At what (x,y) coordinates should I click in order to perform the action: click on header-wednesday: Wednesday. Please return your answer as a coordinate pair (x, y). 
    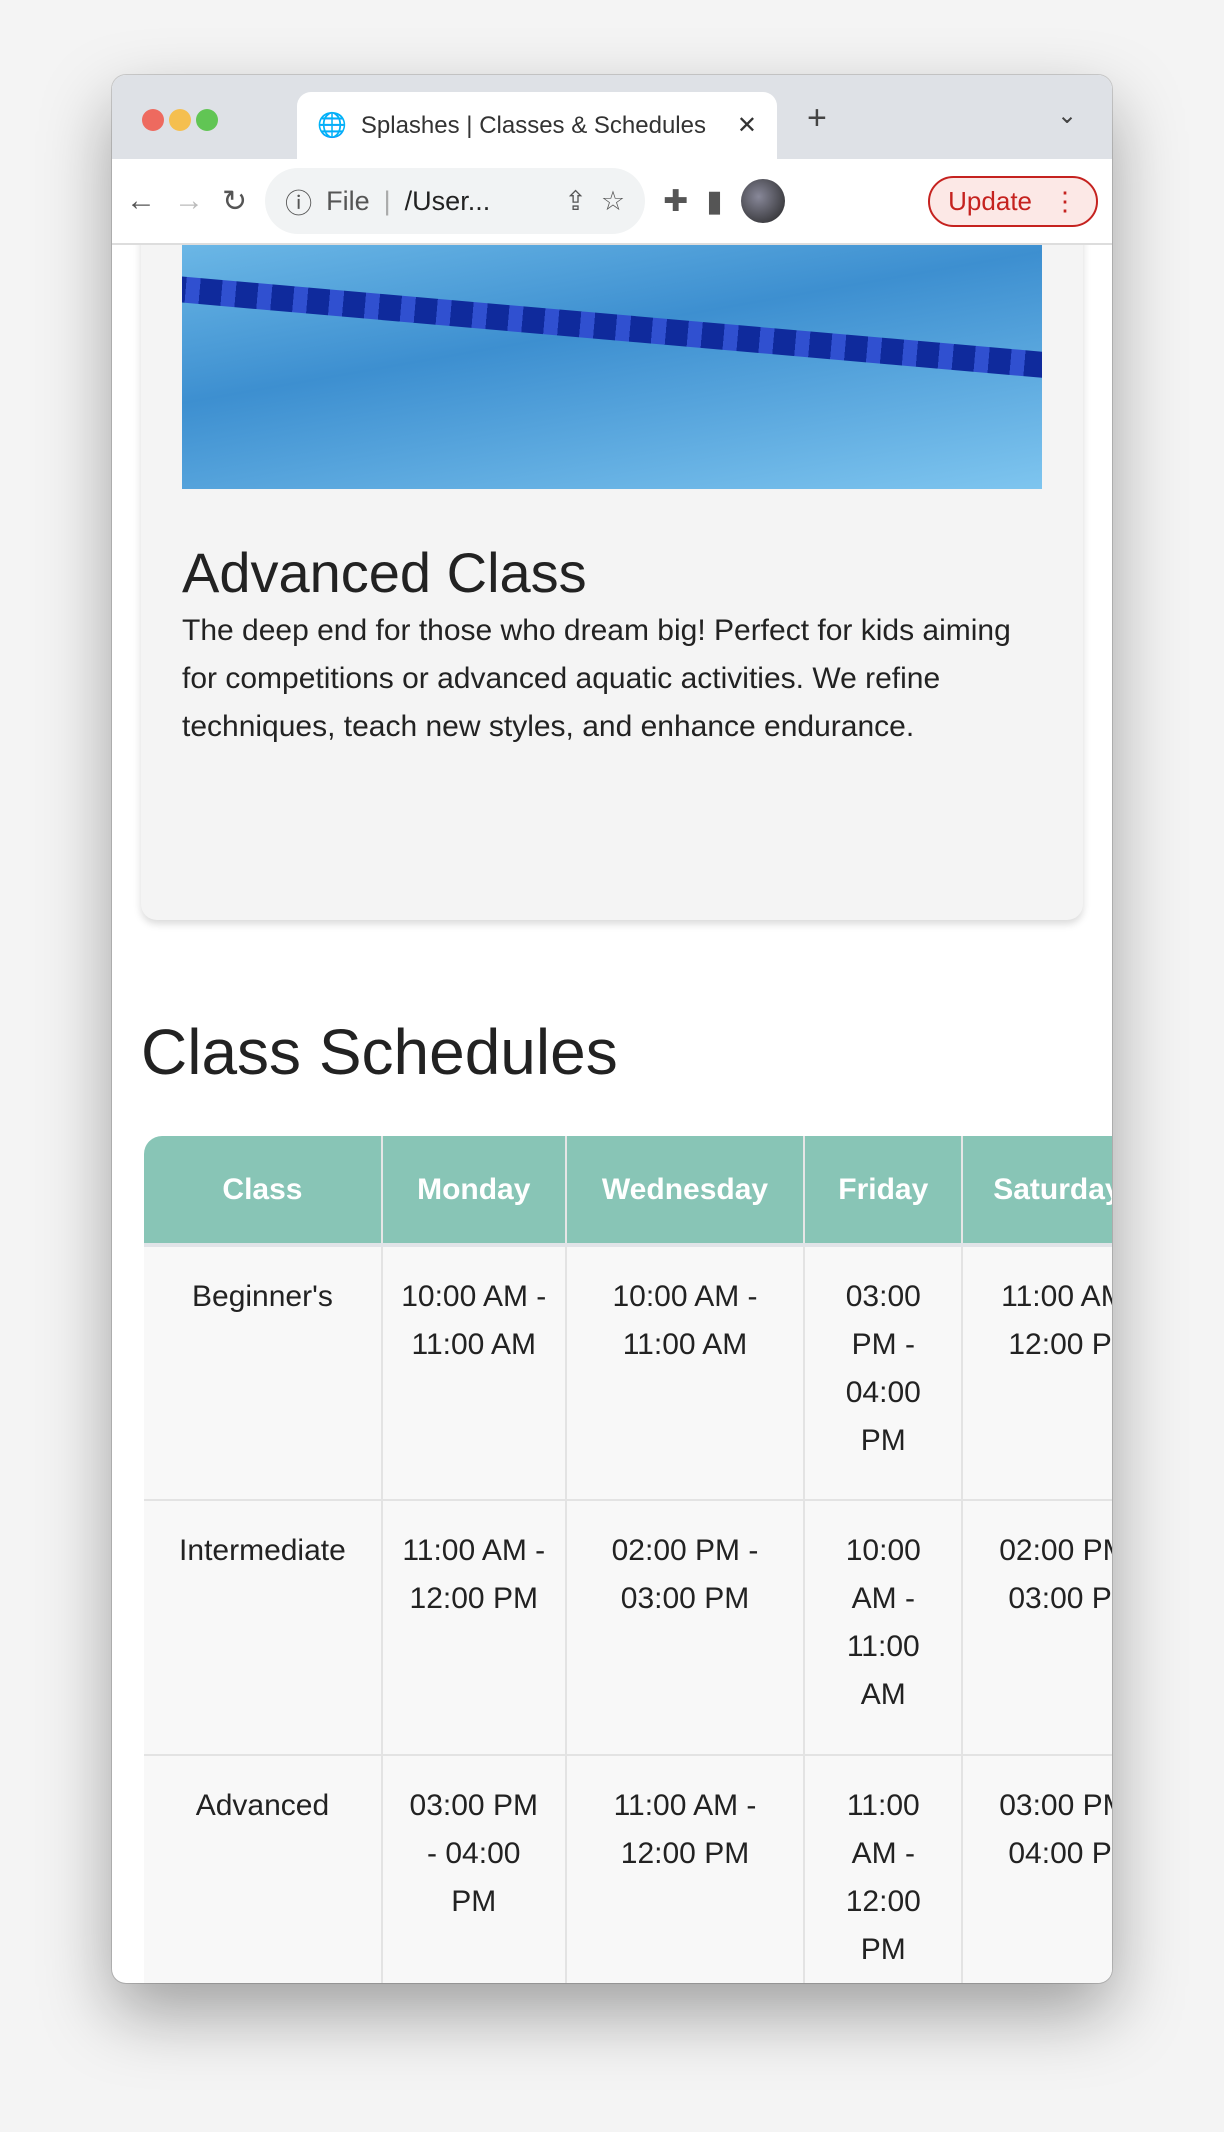
    Looking at the image, I should click on (685, 1191).